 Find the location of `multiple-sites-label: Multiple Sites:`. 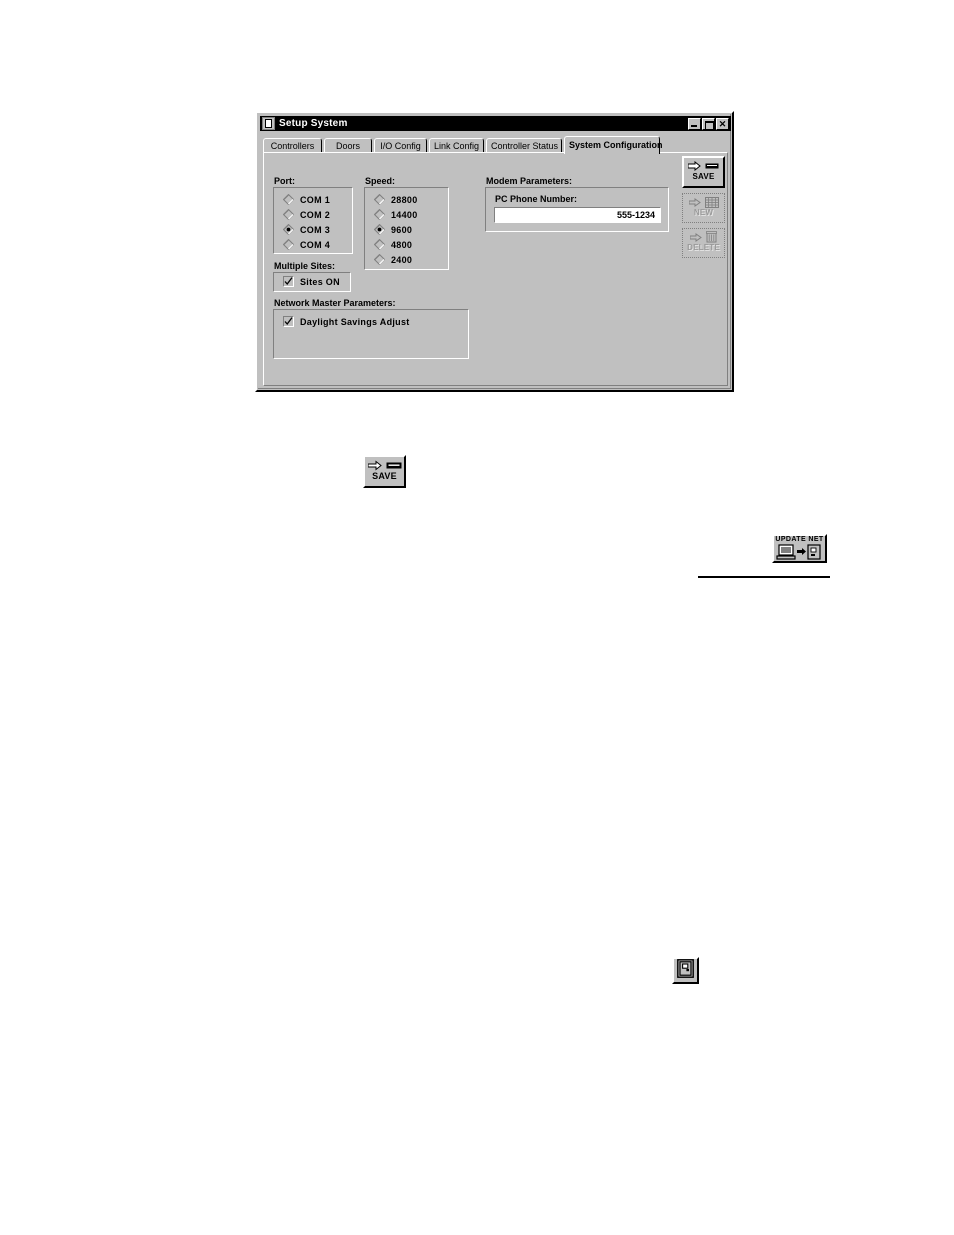

multiple-sites-label: Multiple Sites: is located at coordinates (305, 266).